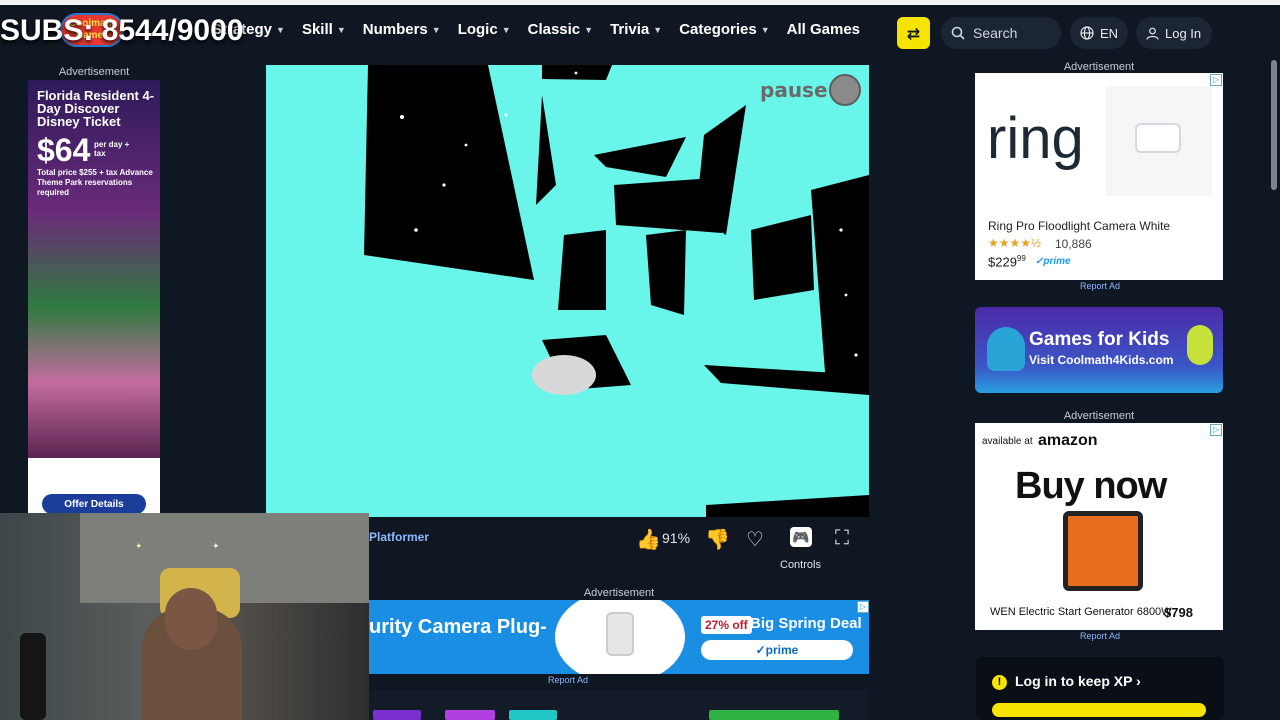 The image size is (1280, 720). Describe the element at coordinates (619, 593) in the screenshot. I see `ad-label-mid: Advertisement` at that location.